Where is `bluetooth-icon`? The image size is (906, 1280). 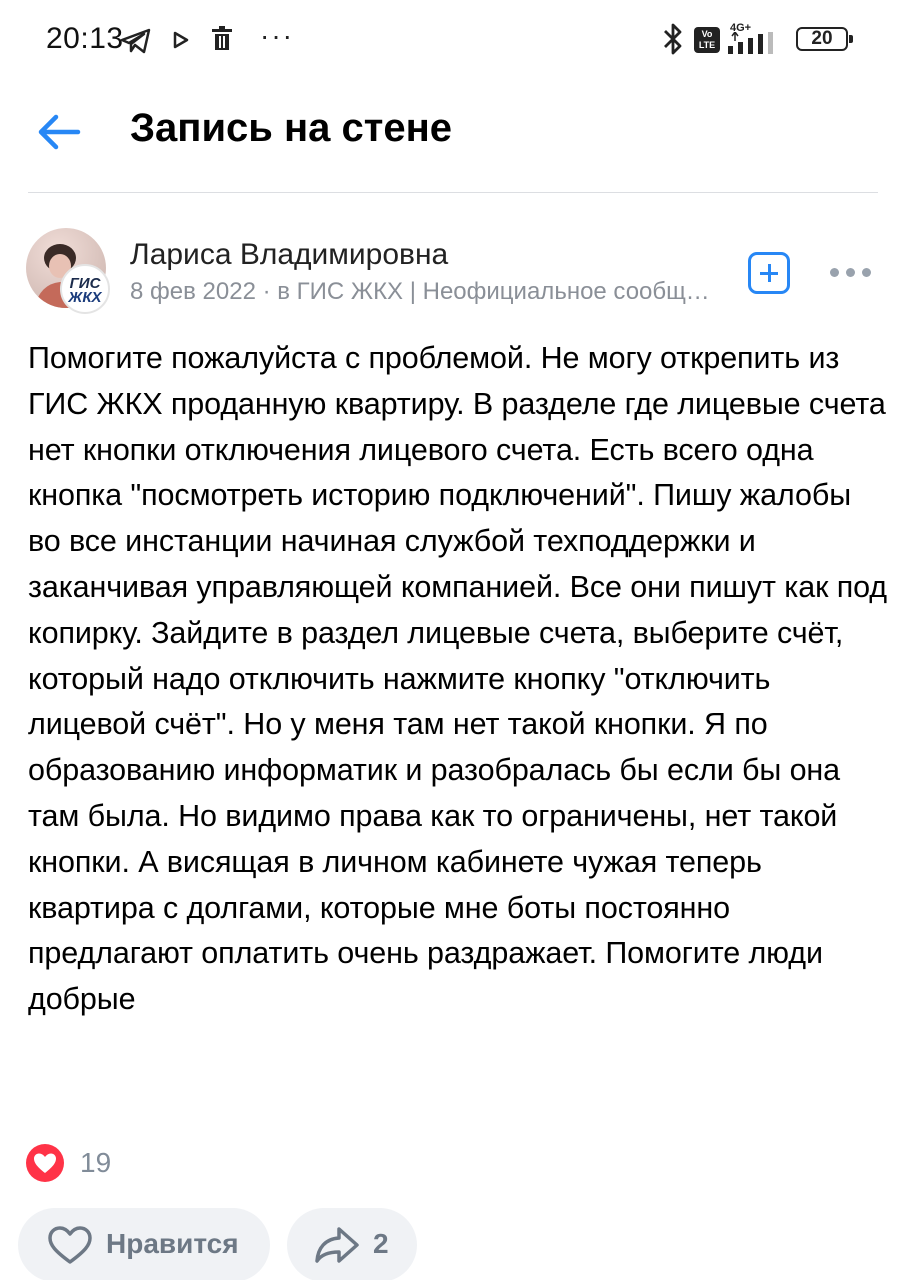 bluetooth-icon is located at coordinates (673, 39).